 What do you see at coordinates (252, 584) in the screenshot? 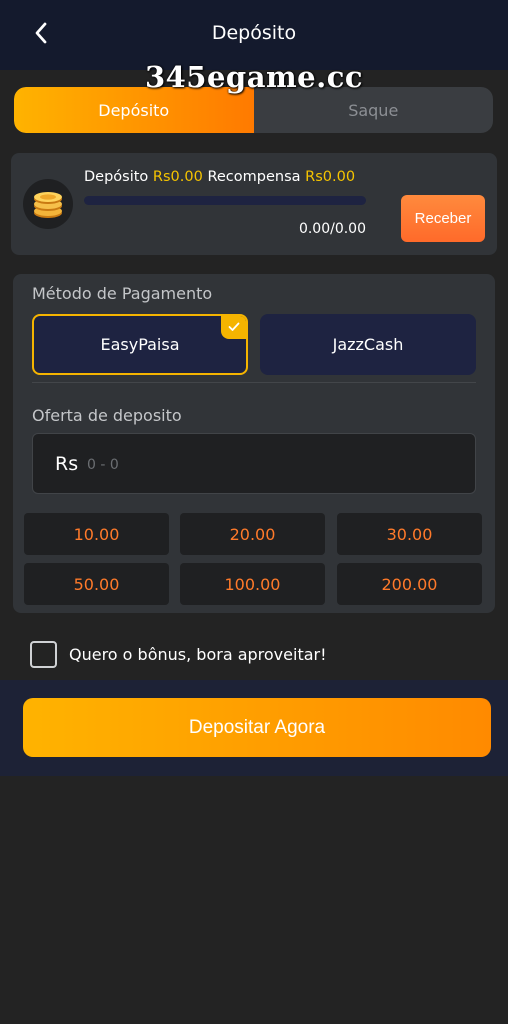
I see `preset-amount-button: 100.00` at bounding box center [252, 584].